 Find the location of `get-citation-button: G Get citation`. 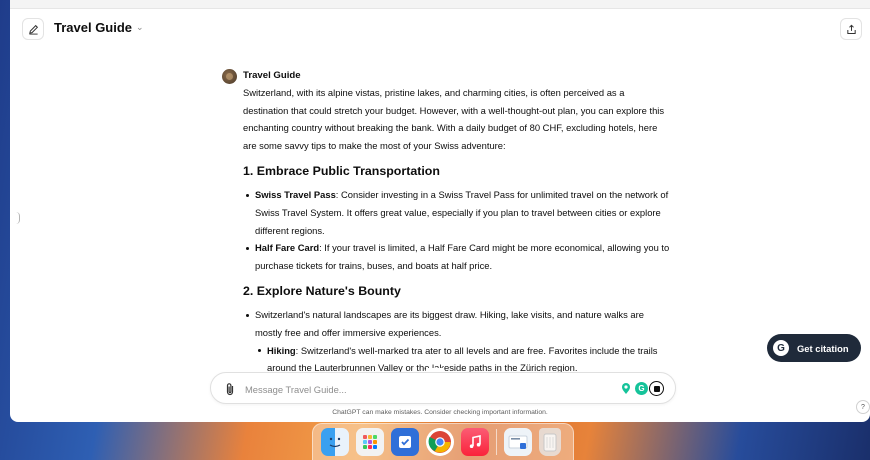

get-citation-button: G Get citation is located at coordinates (814, 348).